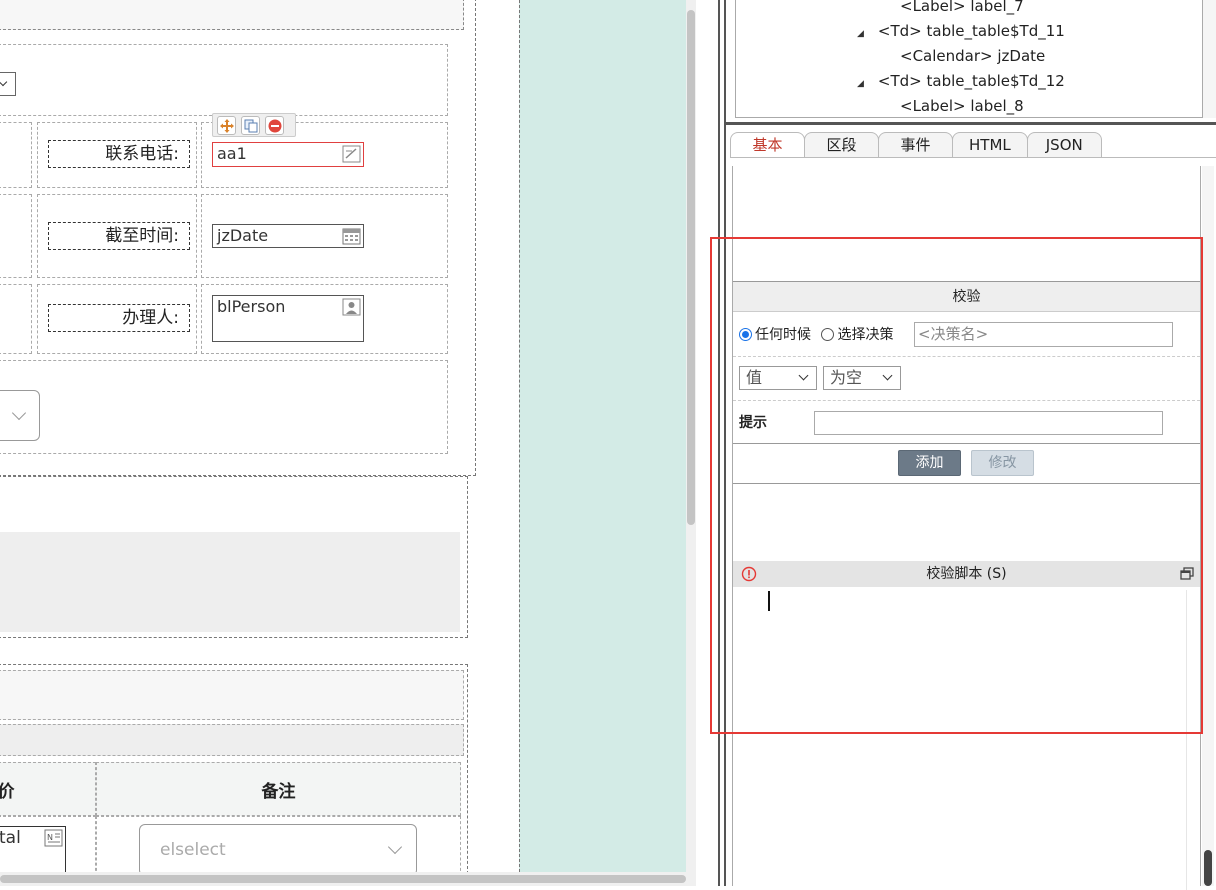  What do you see at coordinates (767, 145) in the screenshot?
I see `tab-basic: 基本` at bounding box center [767, 145].